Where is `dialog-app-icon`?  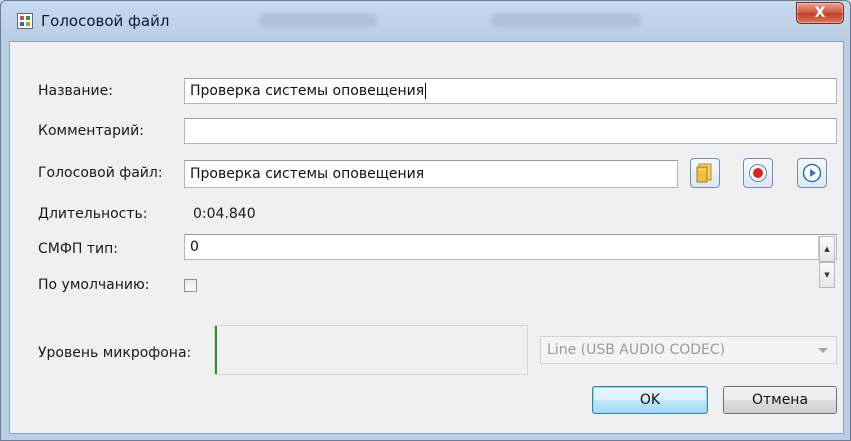
dialog-app-icon is located at coordinates (25, 21).